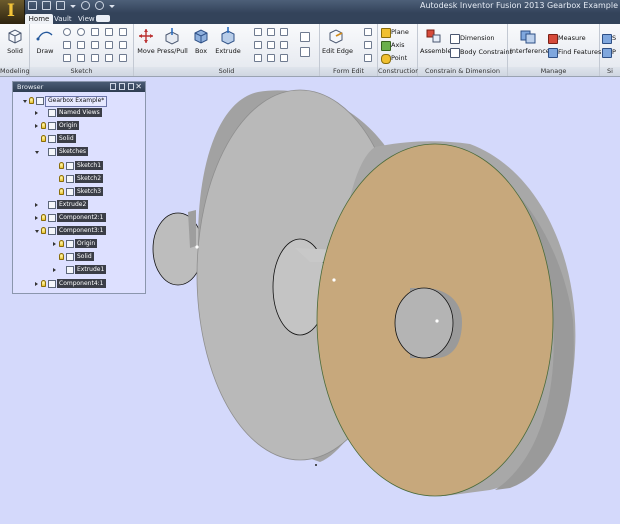 This screenshot has width=620, height=524. I want to click on draw-button: Draw, so click(45, 41).